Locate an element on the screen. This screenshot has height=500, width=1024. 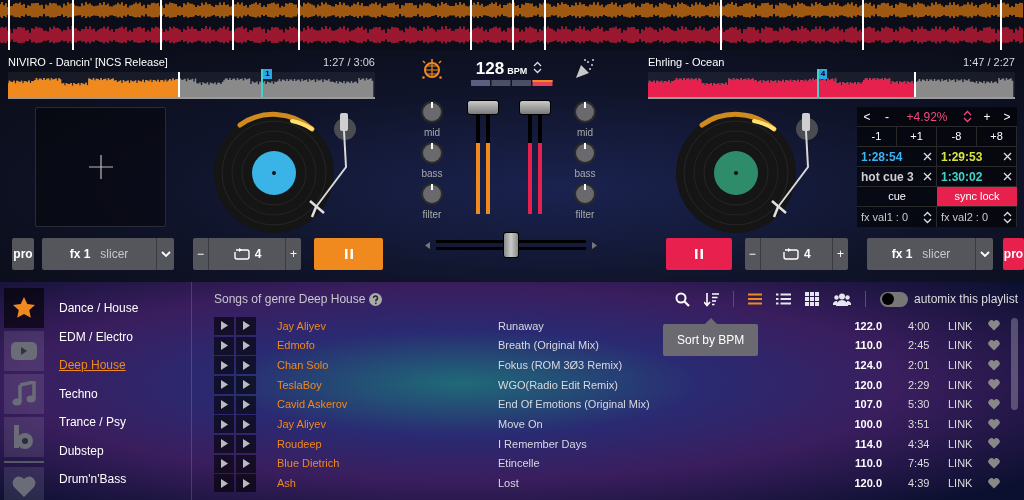
crossfader-handle is located at coordinates (511, 245).